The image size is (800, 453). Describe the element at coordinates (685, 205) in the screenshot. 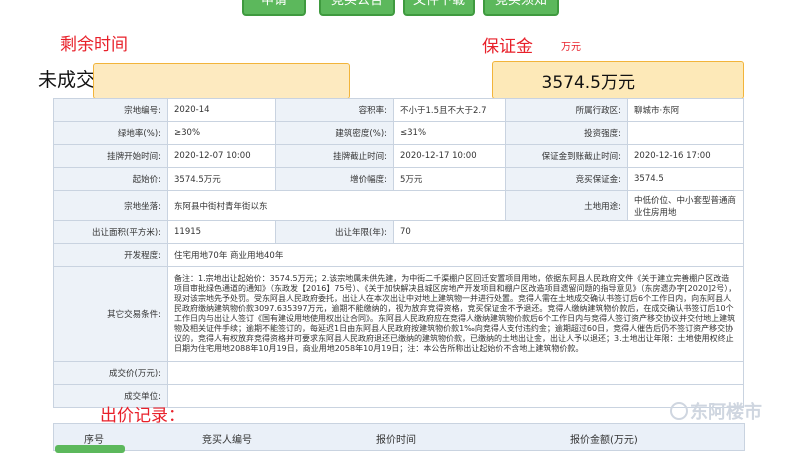

I see `land-use-value: 中低价位、中小套型普通商业住房用地` at that location.